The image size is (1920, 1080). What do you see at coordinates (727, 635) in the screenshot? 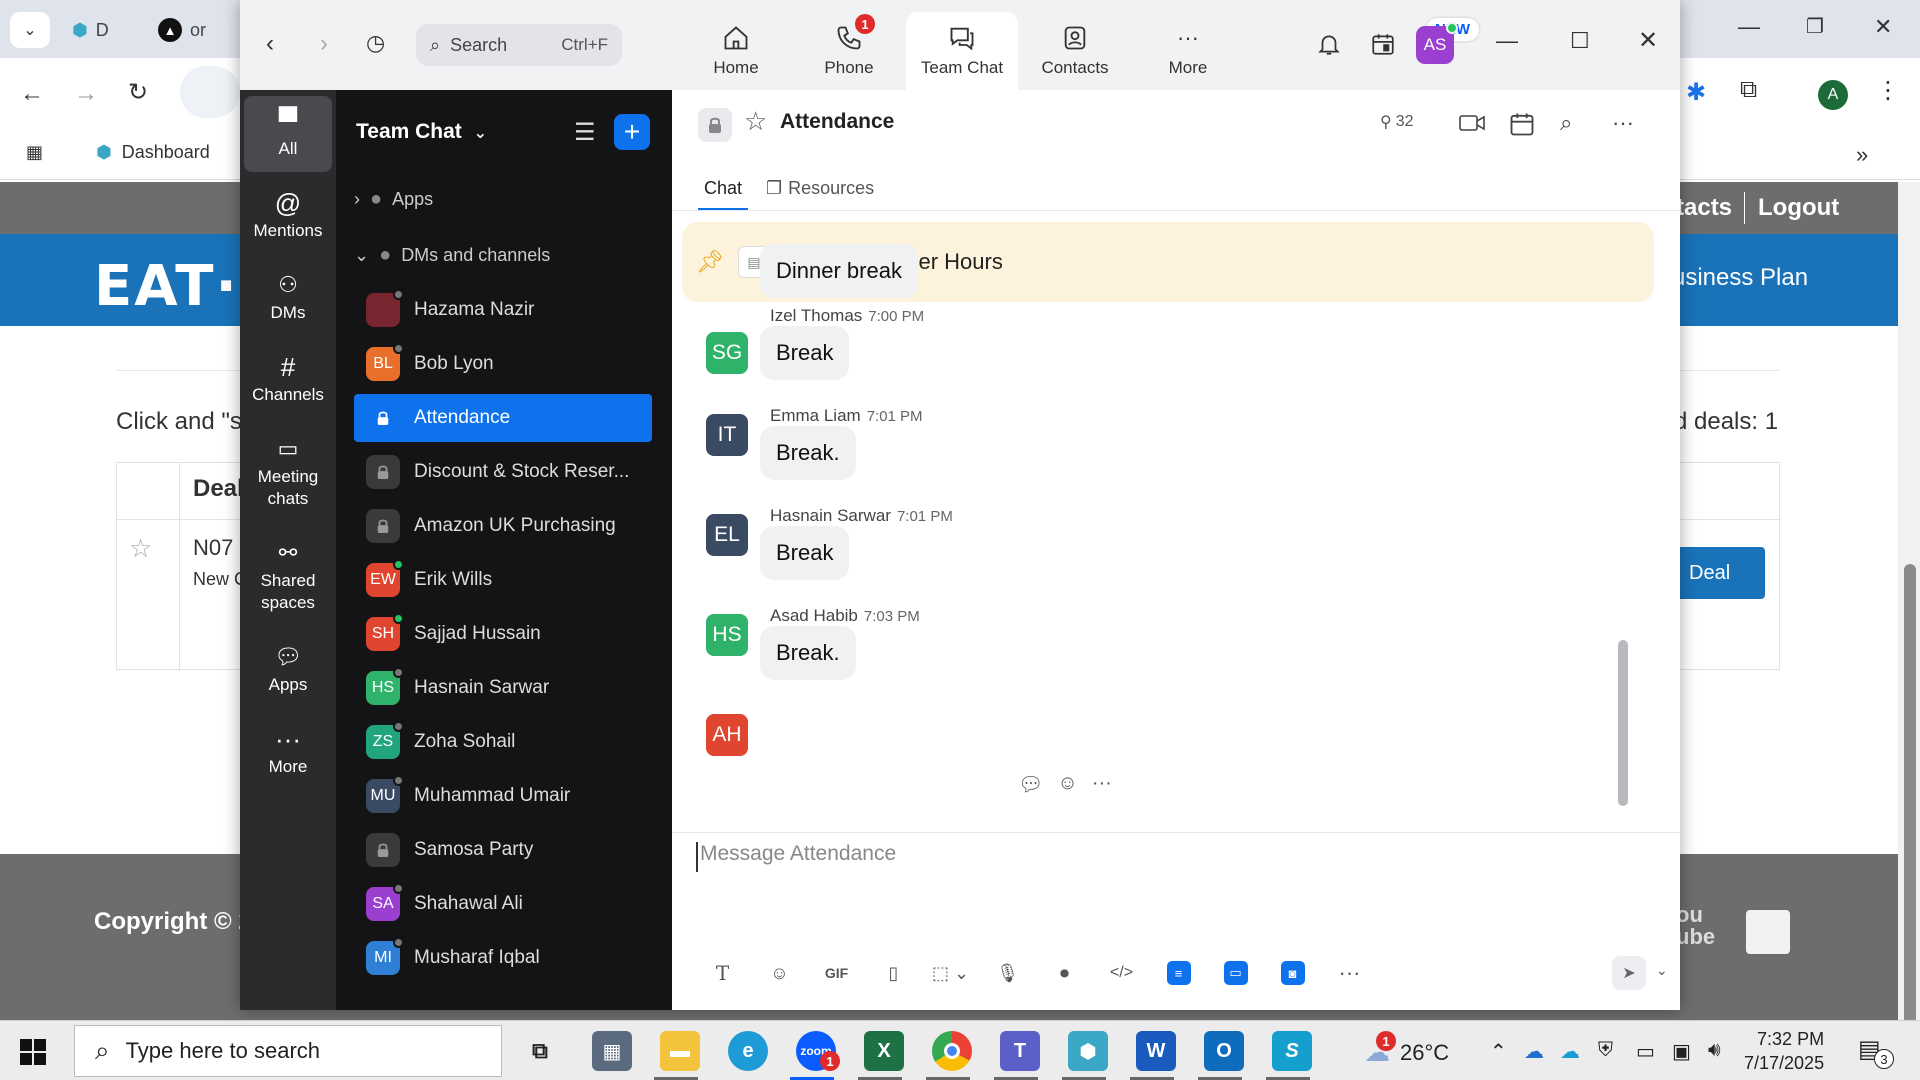
I see `message-avatar: HS` at bounding box center [727, 635].